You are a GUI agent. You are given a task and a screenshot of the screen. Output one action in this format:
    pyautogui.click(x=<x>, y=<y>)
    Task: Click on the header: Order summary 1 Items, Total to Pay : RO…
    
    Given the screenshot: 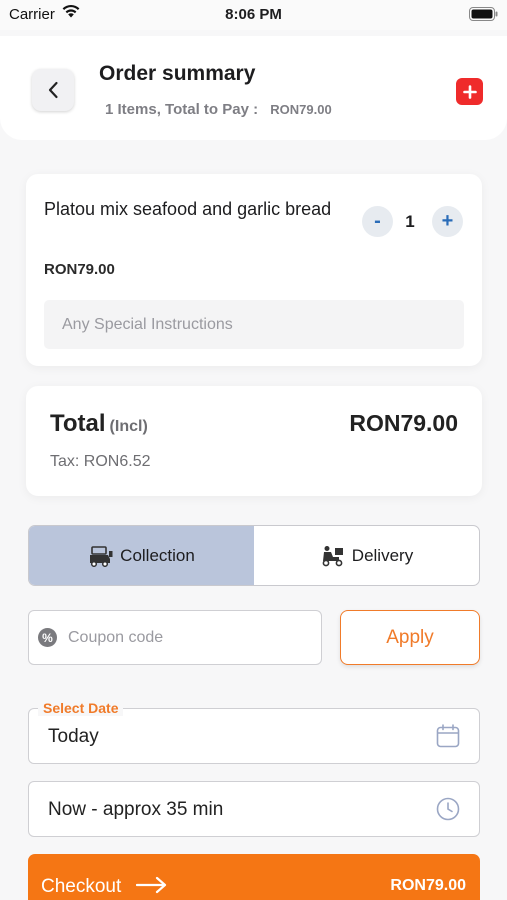 What is the action you would take?
    pyautogui.click(x=253, y=88)
    